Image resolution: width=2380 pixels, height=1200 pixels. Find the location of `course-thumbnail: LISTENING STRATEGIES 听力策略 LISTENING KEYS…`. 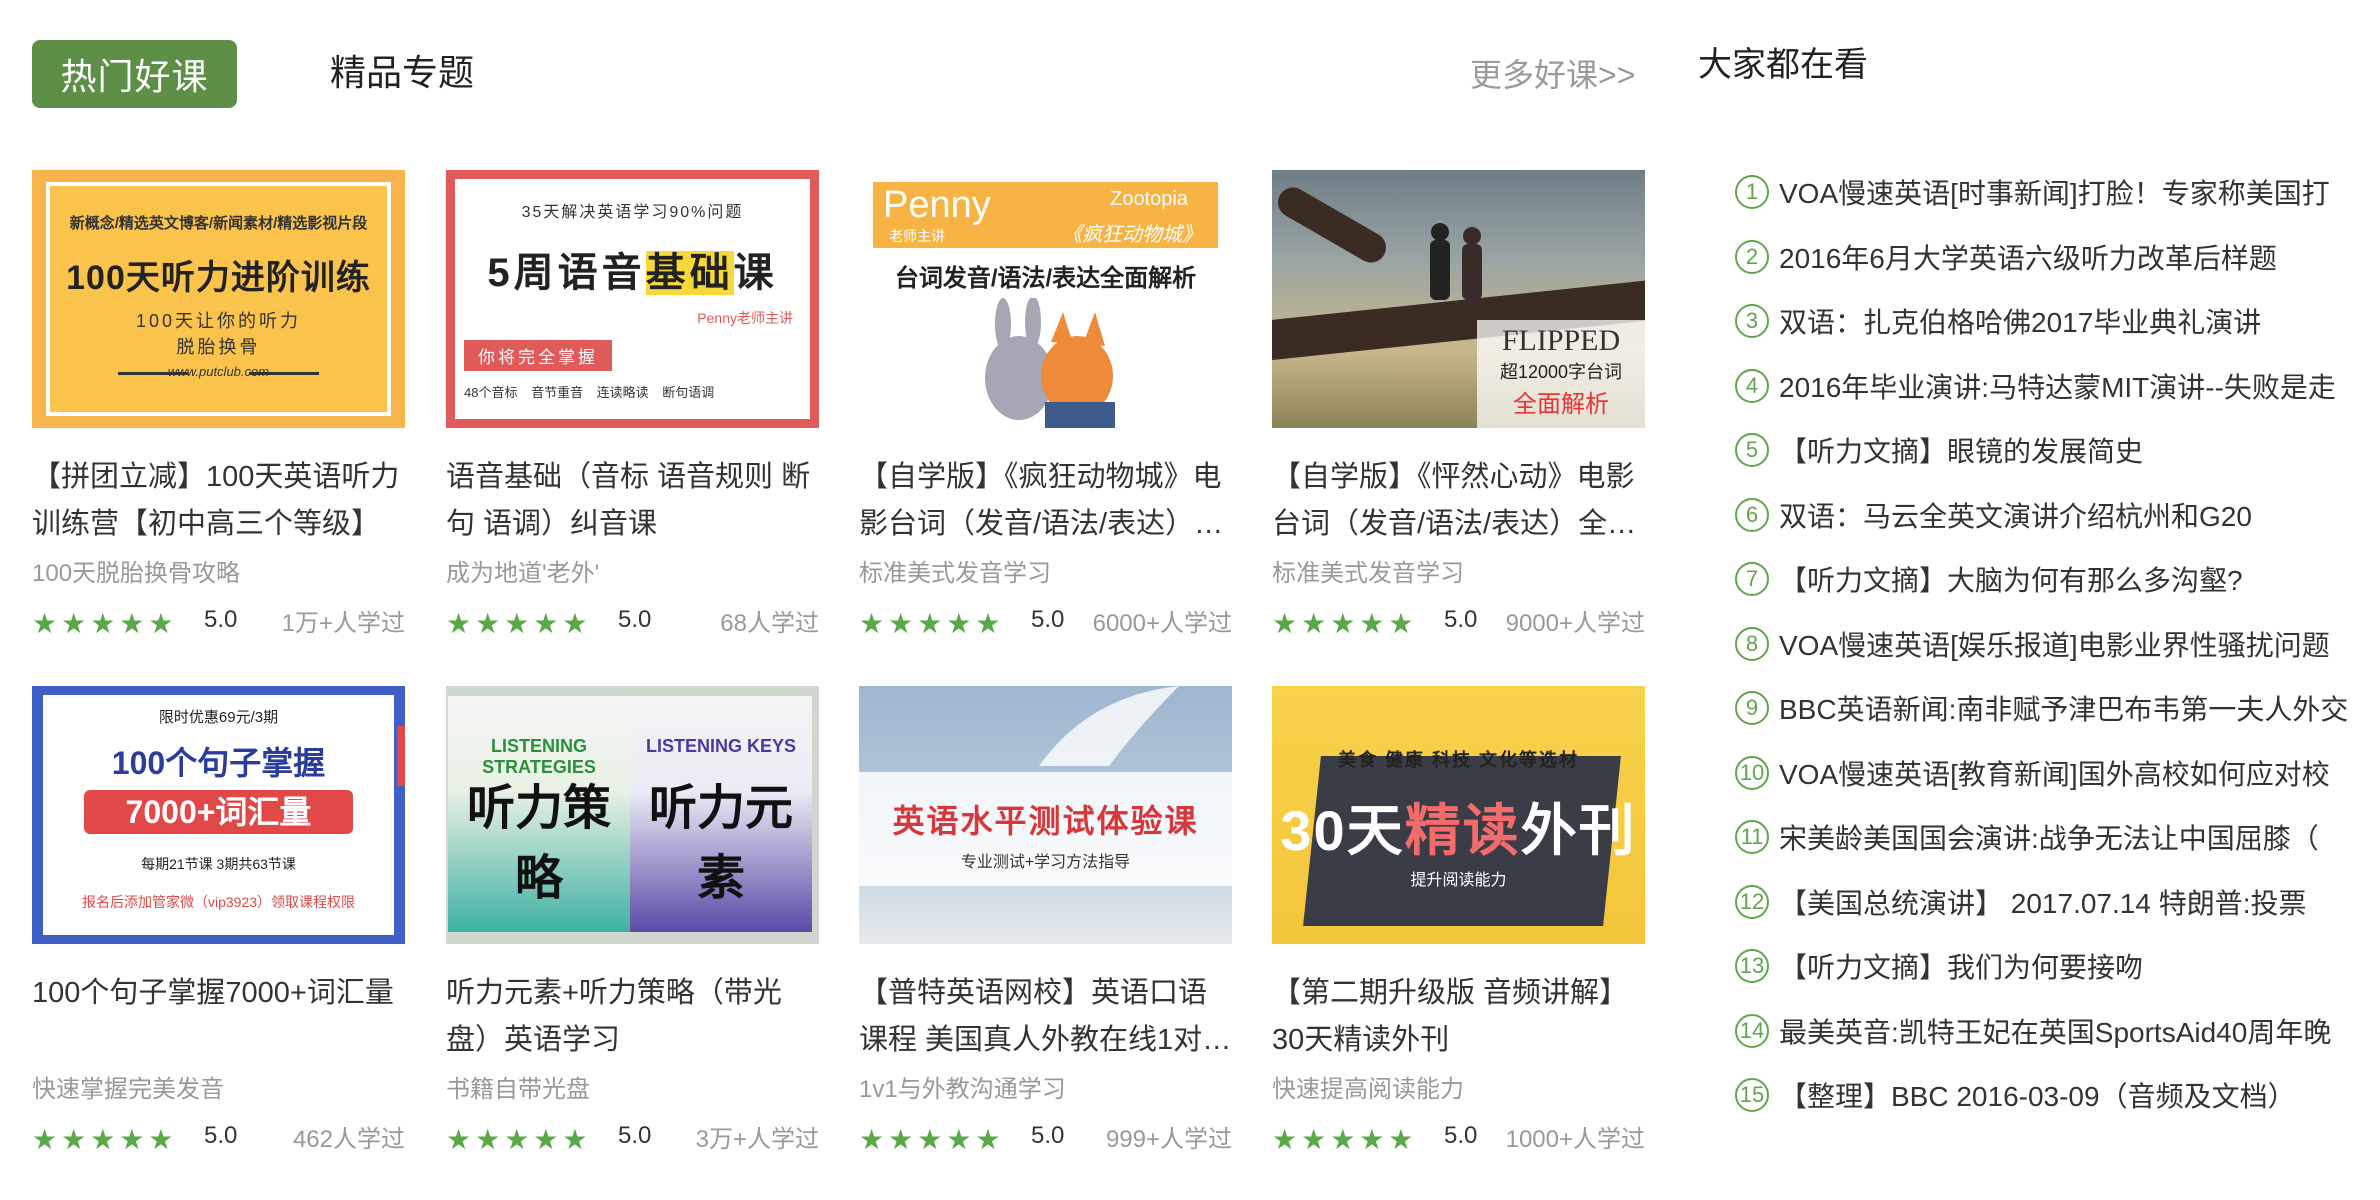

course-thumbnail: LISTENING STRATEGIES 听力策略 LISTENING KEYS… is located at coordinates (632, 815).